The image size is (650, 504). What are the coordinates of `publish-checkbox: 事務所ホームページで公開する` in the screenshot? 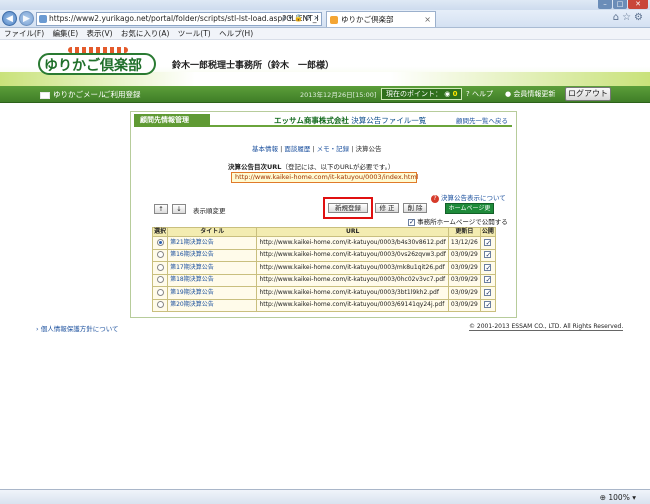 It's located at (458, 221).